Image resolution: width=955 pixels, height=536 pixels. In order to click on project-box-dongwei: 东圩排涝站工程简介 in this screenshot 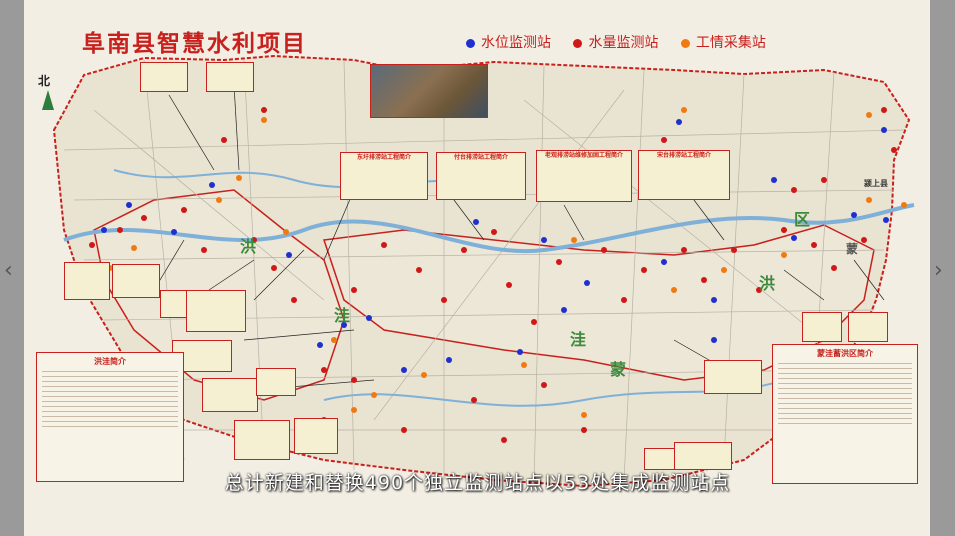, I will do `click(384, 176)`.